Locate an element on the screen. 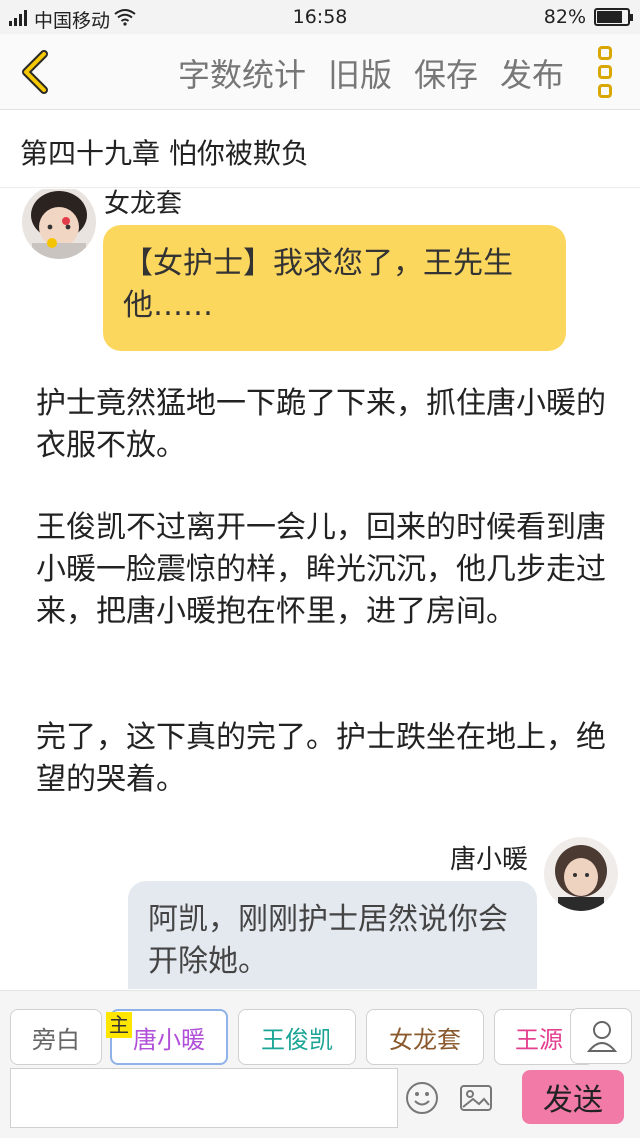  chip-label: 女龙套 is located at coordinates (425, 1039).